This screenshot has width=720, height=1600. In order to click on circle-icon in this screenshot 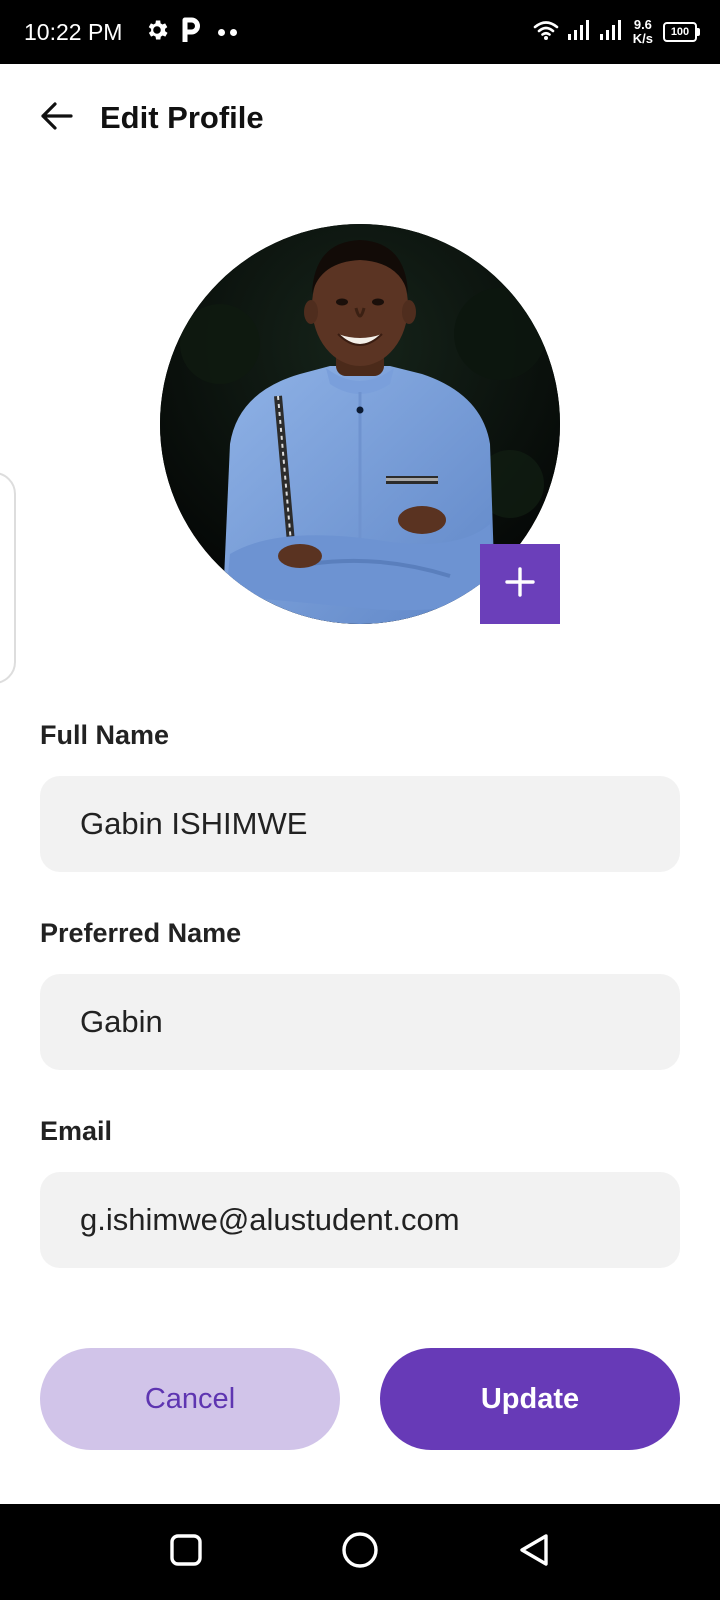, I will do `click(360, 1552)`.